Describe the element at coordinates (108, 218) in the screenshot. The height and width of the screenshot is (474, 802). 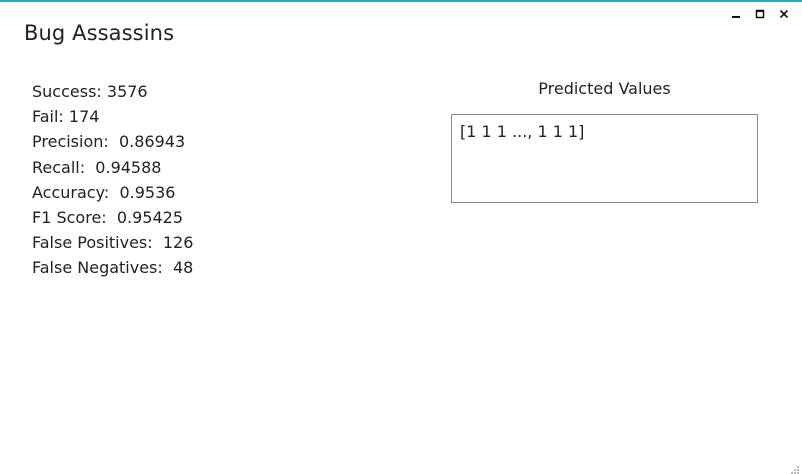
I see `f1-score-value: F1 Score: 0.95425` at that location.